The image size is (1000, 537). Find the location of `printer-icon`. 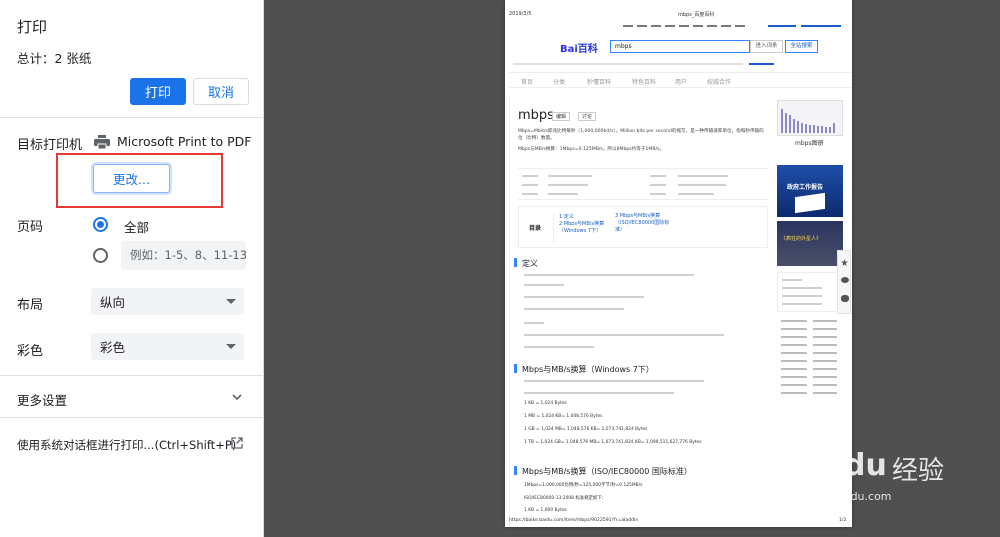

printer-icon is located at coordinates (102, 142).